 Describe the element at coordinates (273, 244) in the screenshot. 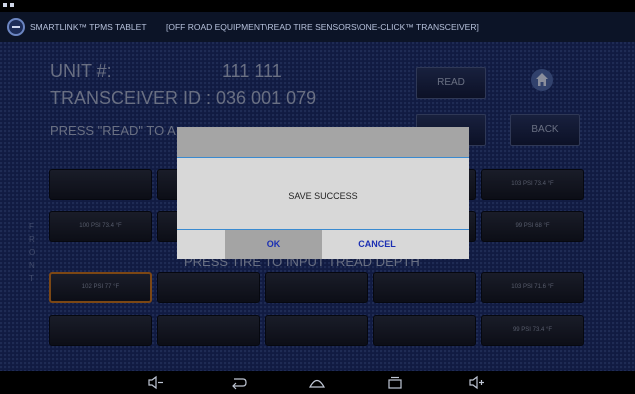

I see `ok-button: OK` at that location.